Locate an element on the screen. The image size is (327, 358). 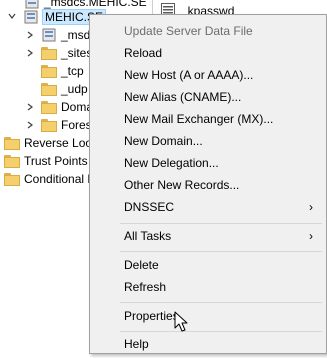
menu-item-label: Delete is located at coordinates (141, 265).